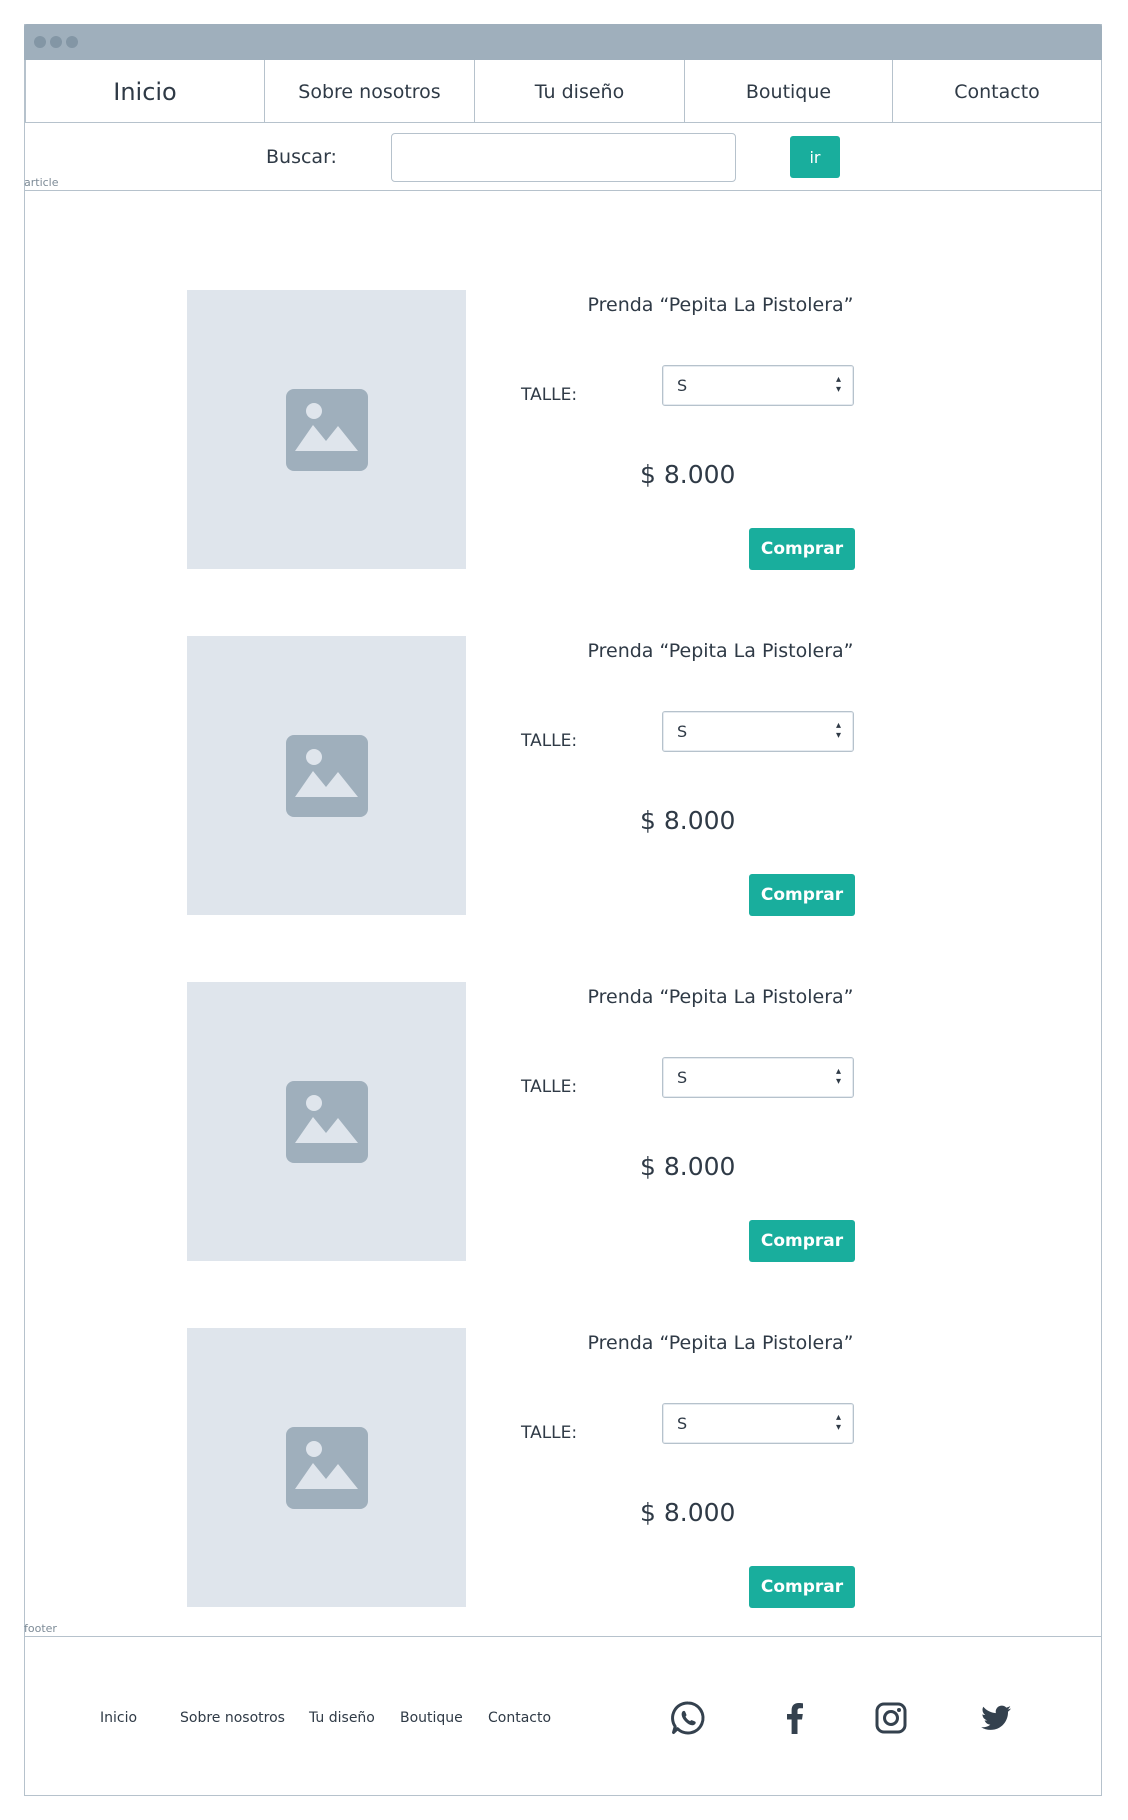  I want to click on footer-link-tu-diseno: Tu diseño, so click(342, 1718).